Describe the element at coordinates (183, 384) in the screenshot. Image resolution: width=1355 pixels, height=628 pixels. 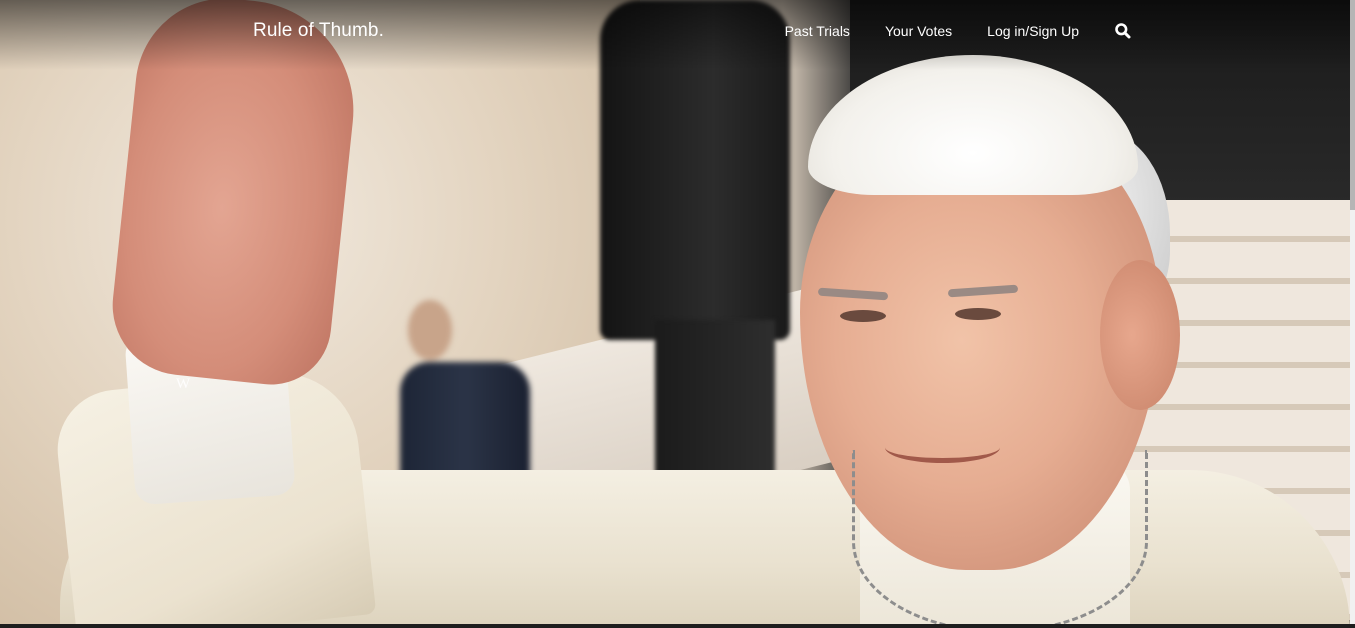
I see `hero-watermark: W` at that location.